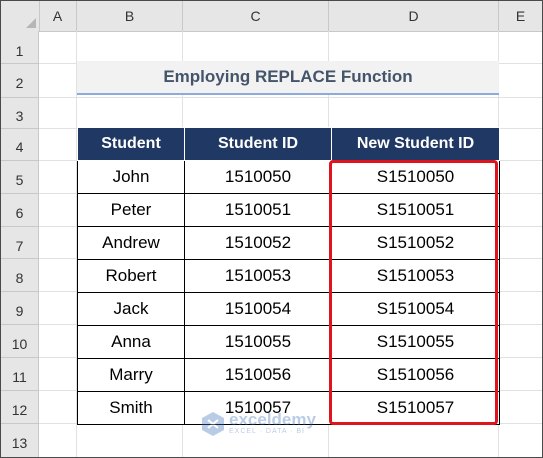  I want to click on select-all-corner, so click(20, 16).